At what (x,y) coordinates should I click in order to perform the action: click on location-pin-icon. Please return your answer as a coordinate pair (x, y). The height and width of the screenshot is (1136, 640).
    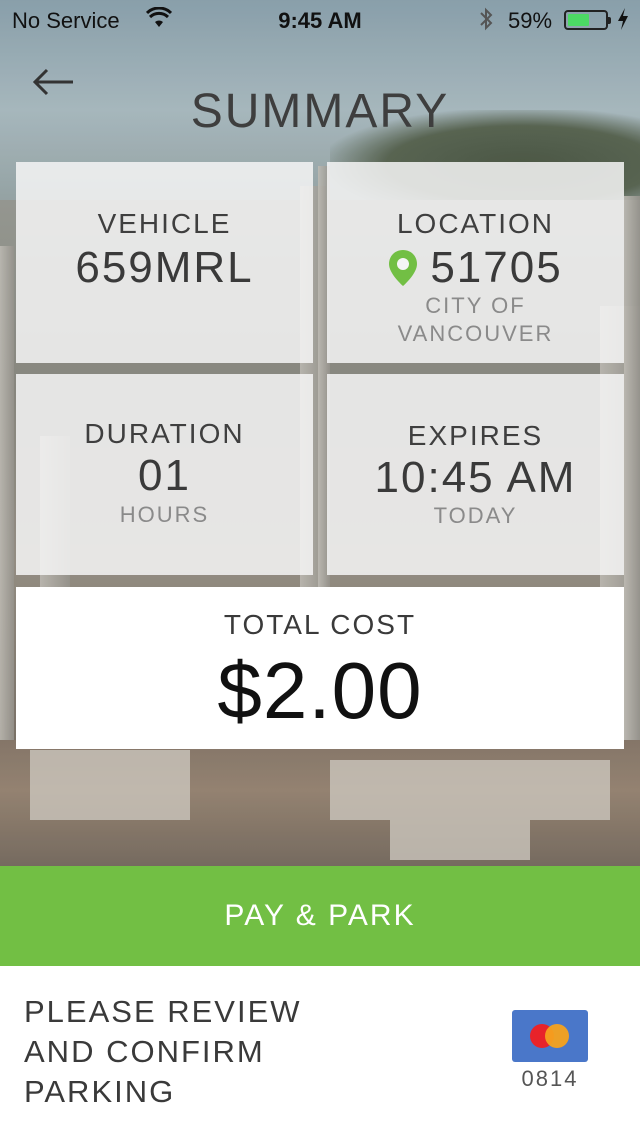
    Looking at the image, I should click on (403, 268).